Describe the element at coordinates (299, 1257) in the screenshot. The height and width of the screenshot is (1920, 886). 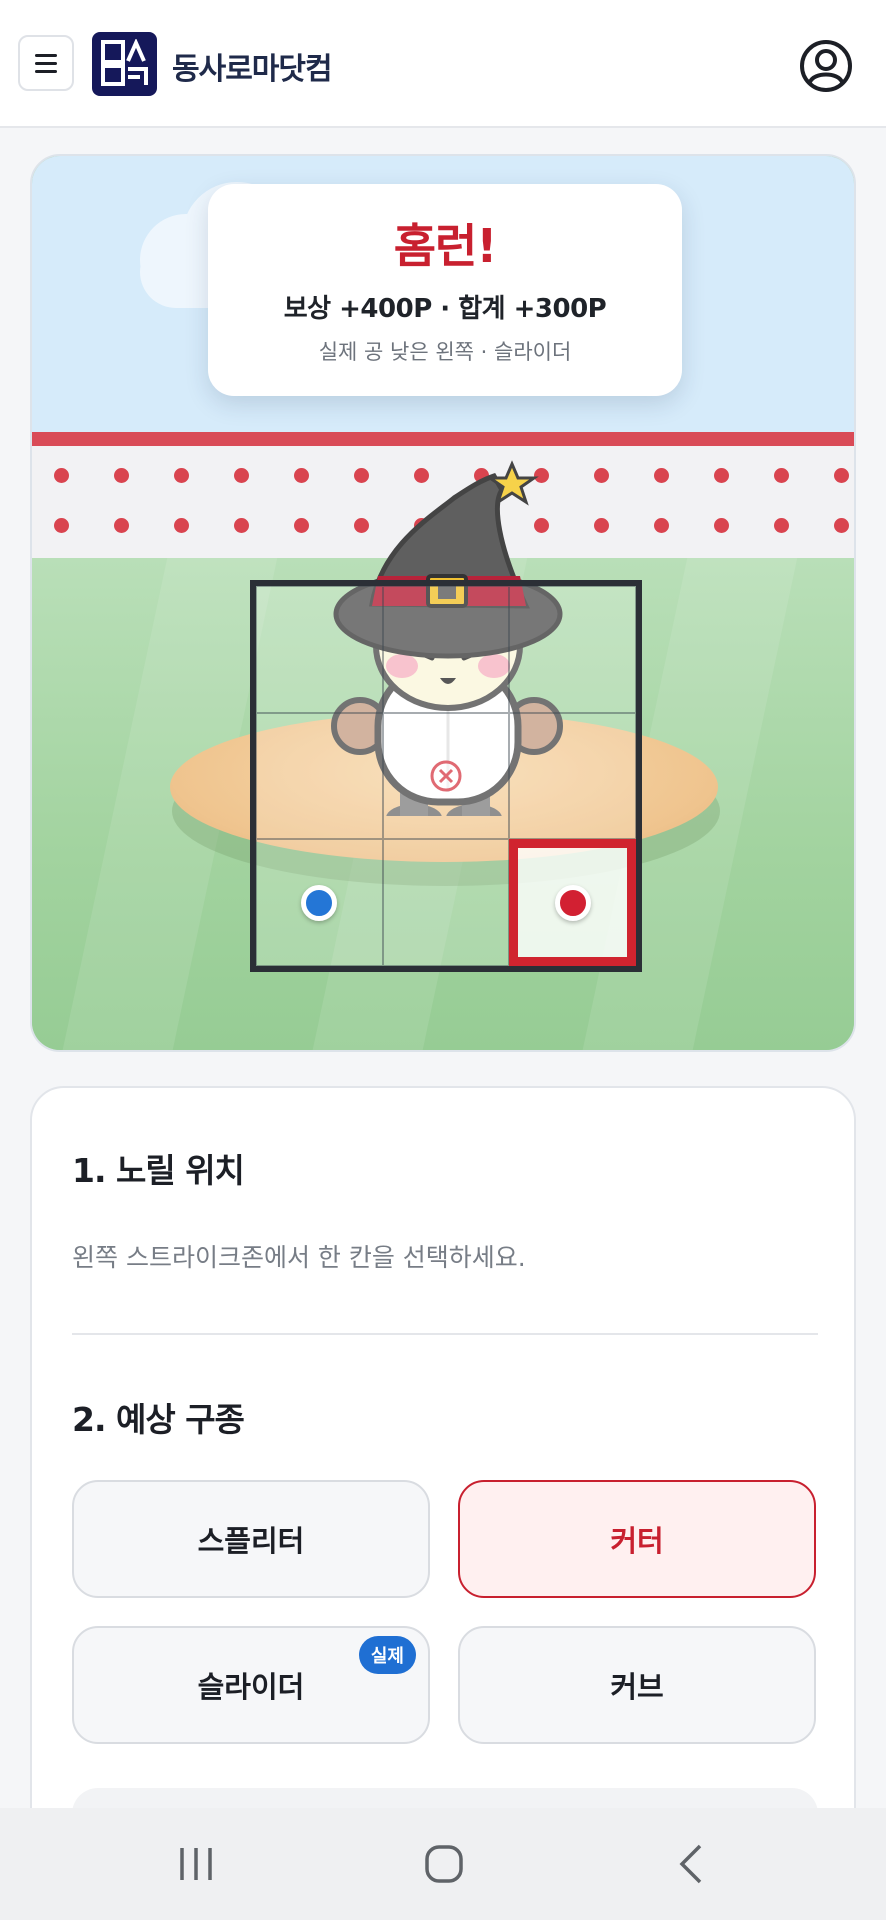
I see `section1-description: 왼쪽 스트라이크존에서 한 칸을 선택하세요.` at that location.